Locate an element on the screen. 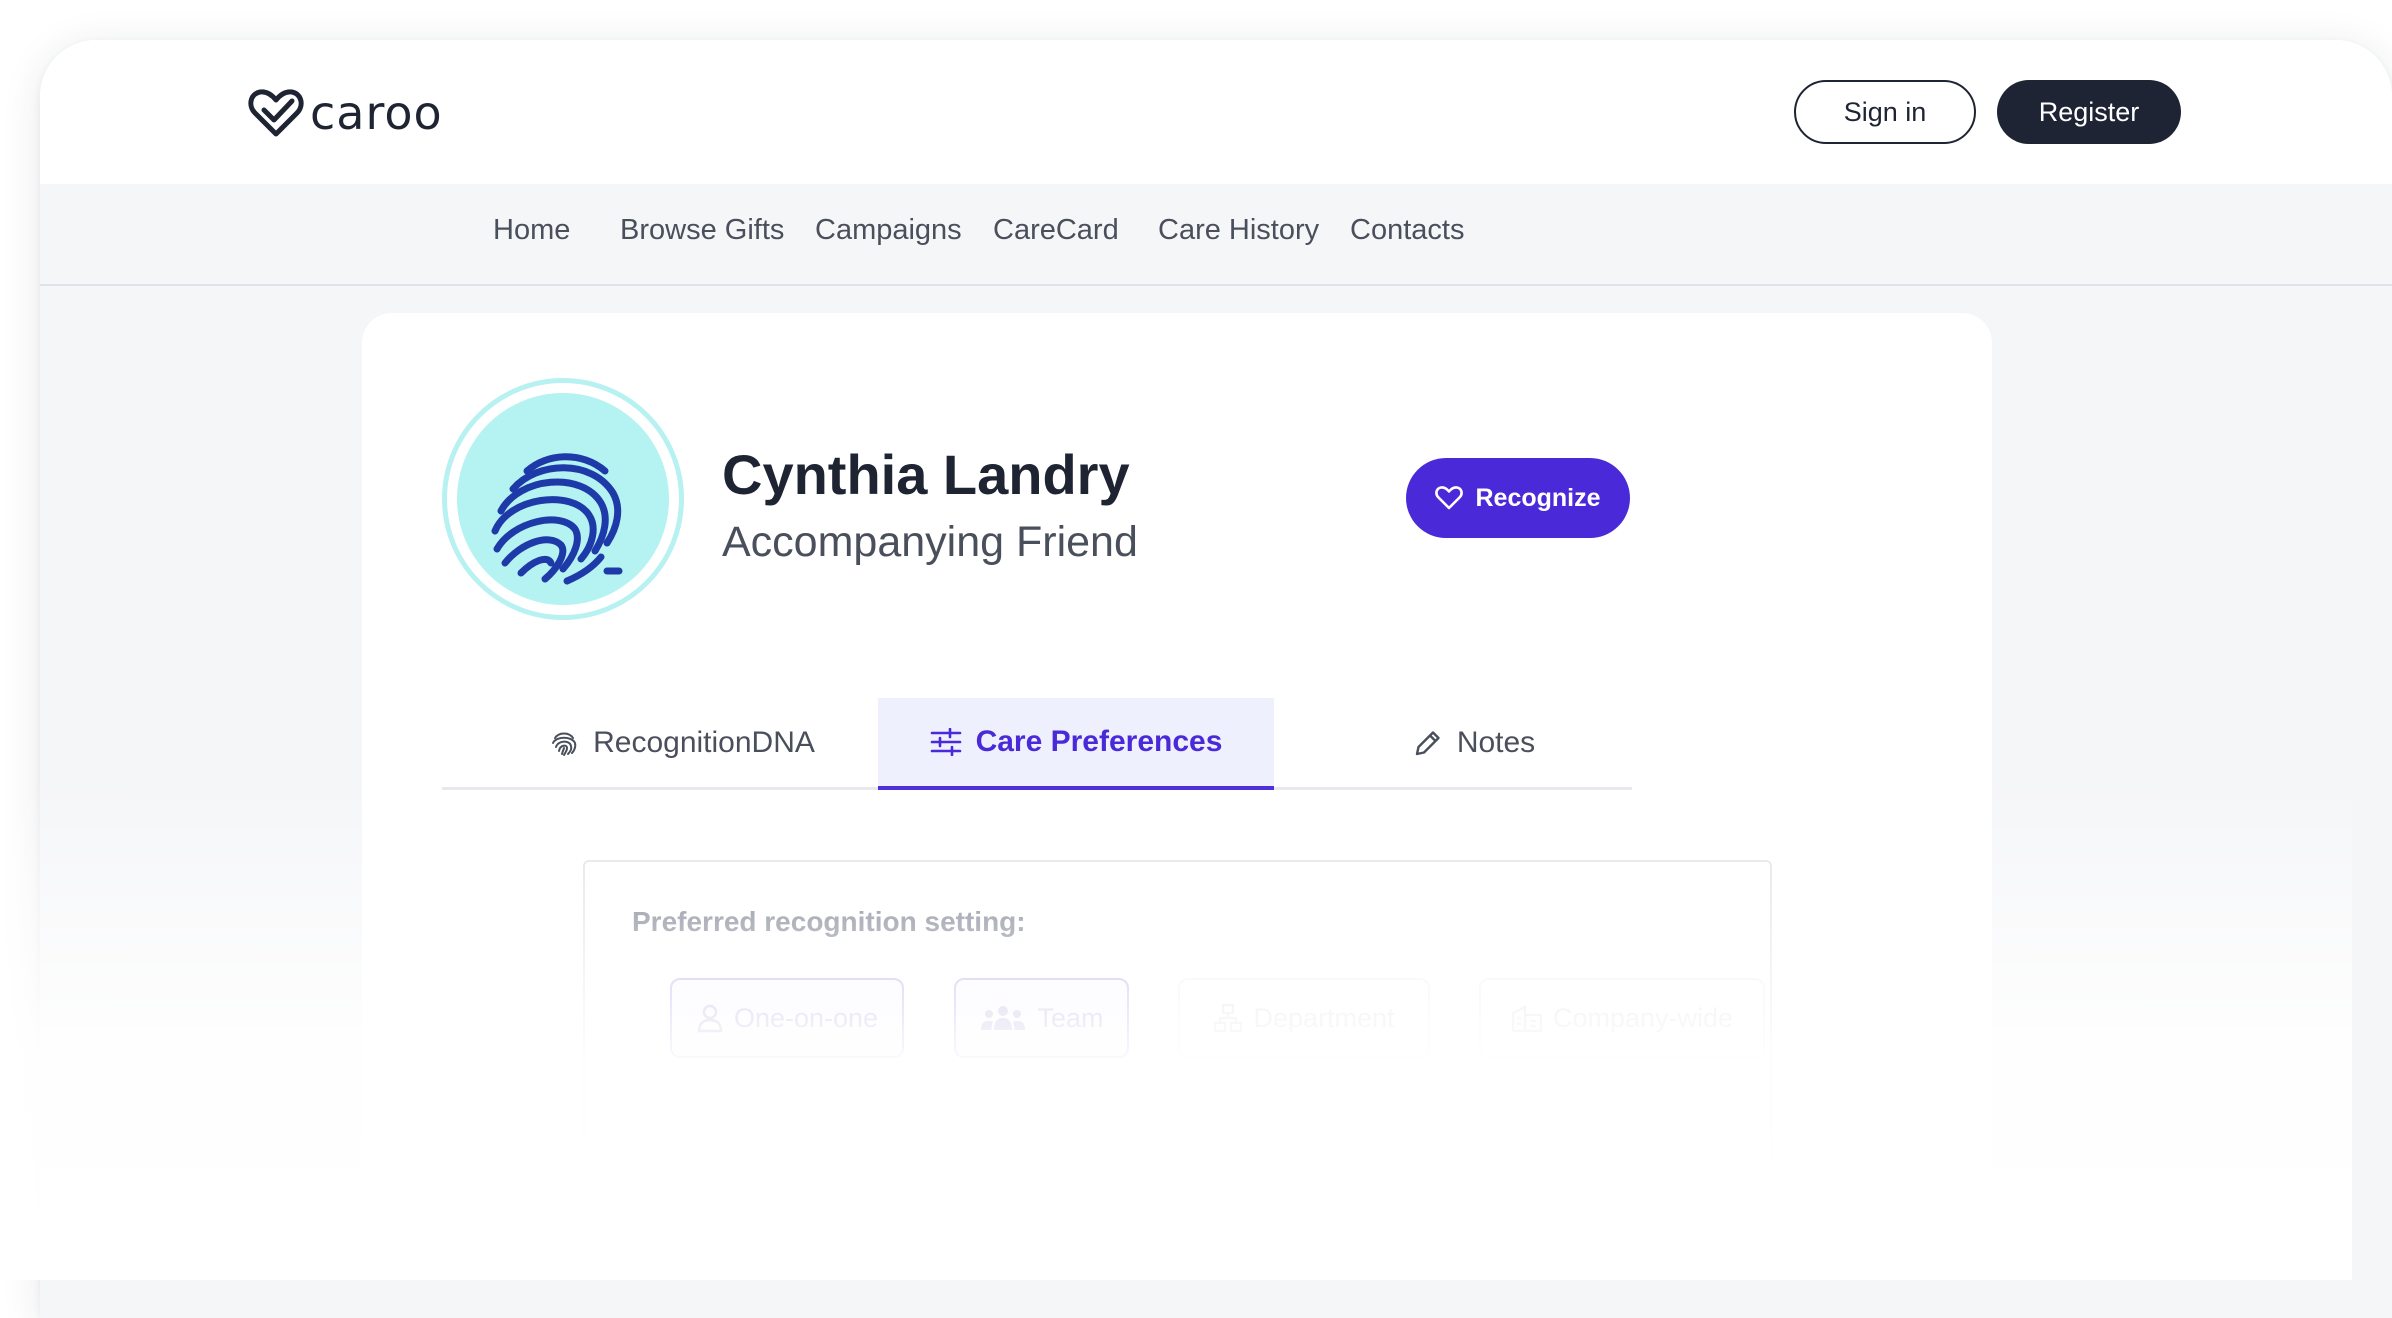 Image resolution: width=2392 pixels, height=1318 pixels. sliders-icon is located at coordinates (945, 742).